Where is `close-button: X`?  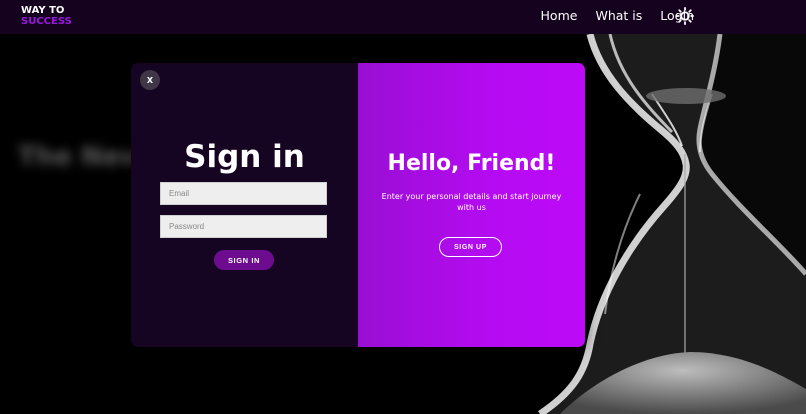 close-button: X is located at coordinates (150, 80).